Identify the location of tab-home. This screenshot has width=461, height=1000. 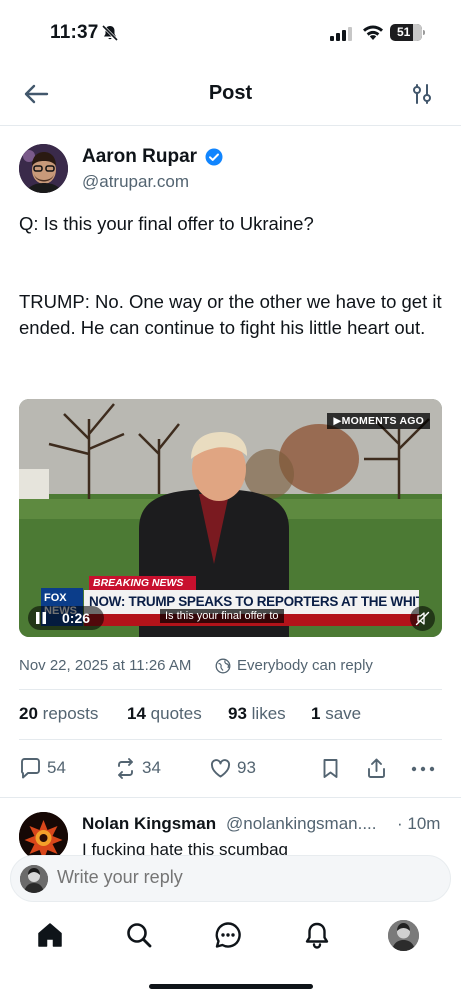
(50, 935).